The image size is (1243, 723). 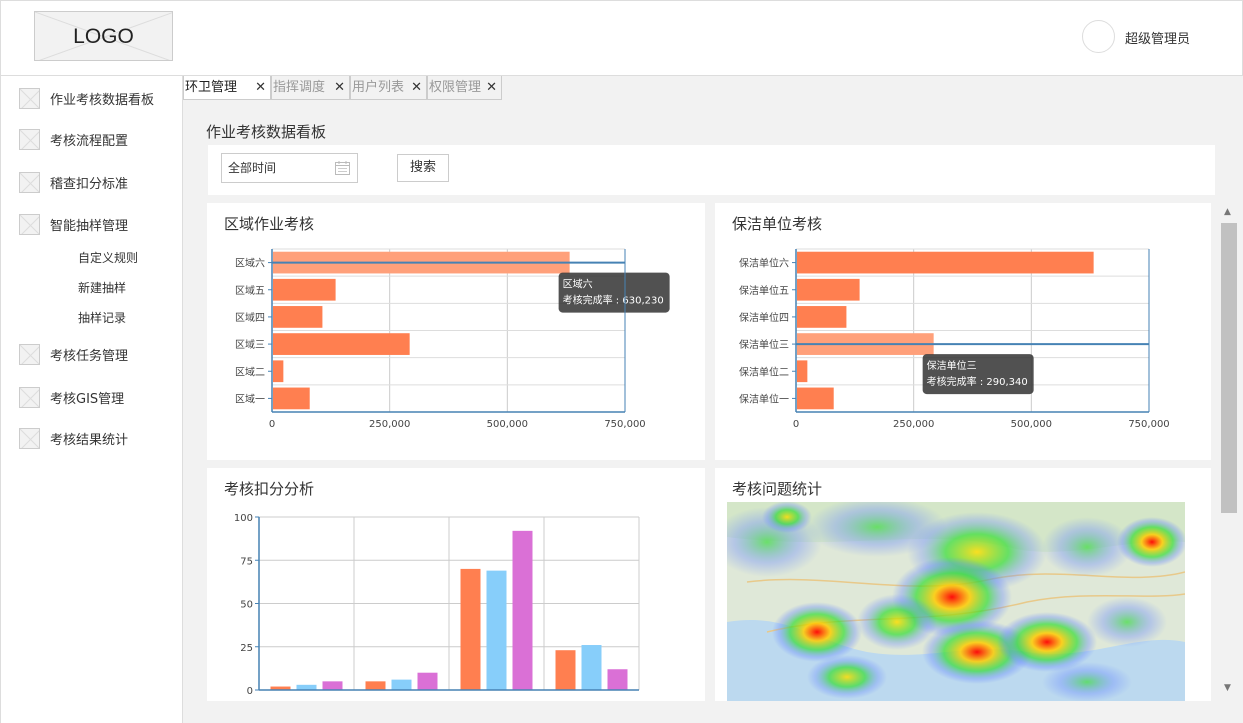 I want to click on tab-label: 环卫管理, so click(x=211, y=87).